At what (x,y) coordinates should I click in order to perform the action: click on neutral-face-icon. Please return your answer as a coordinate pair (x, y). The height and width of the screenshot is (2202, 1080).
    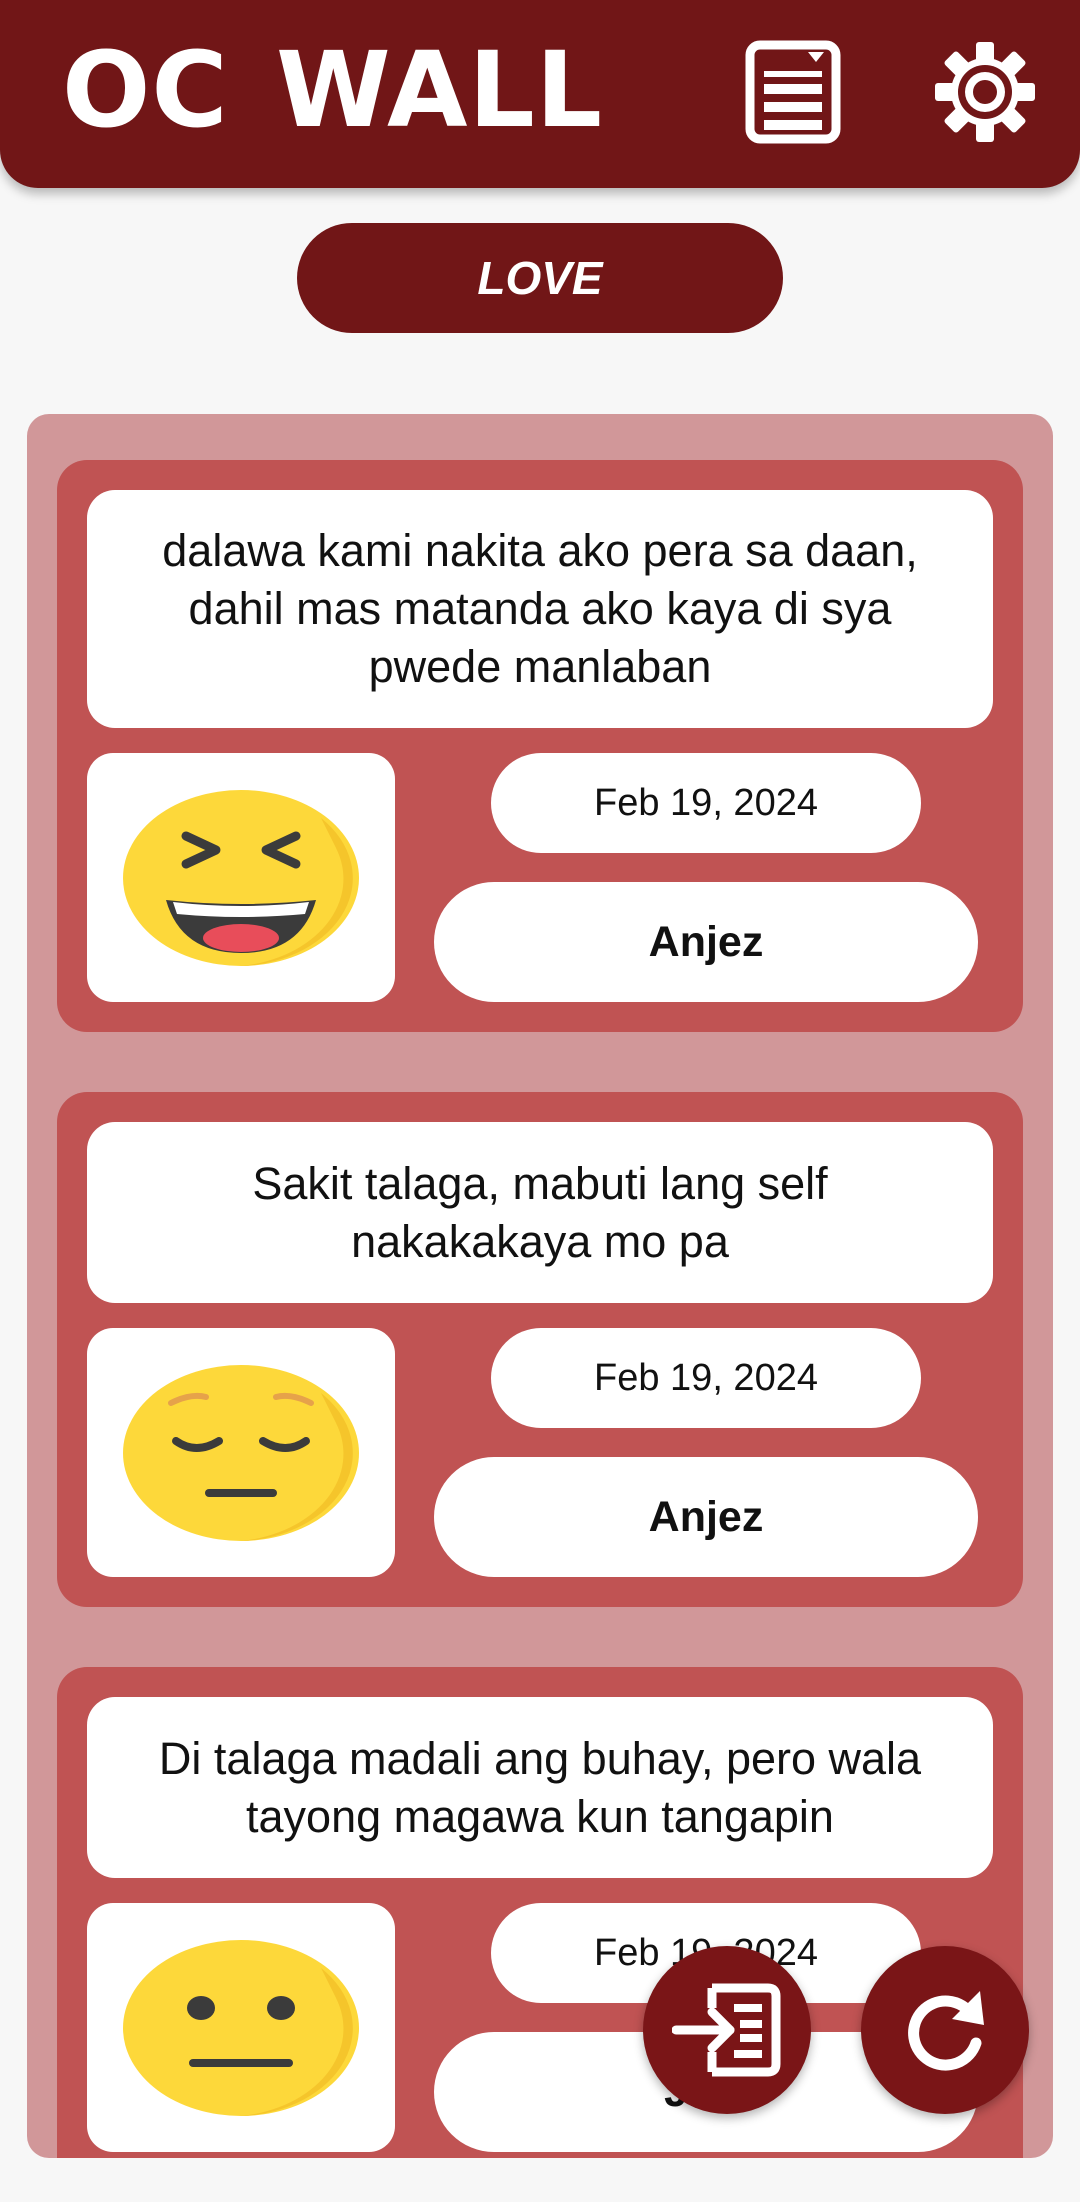
    Looking at the image, I should click on (241, 2027).